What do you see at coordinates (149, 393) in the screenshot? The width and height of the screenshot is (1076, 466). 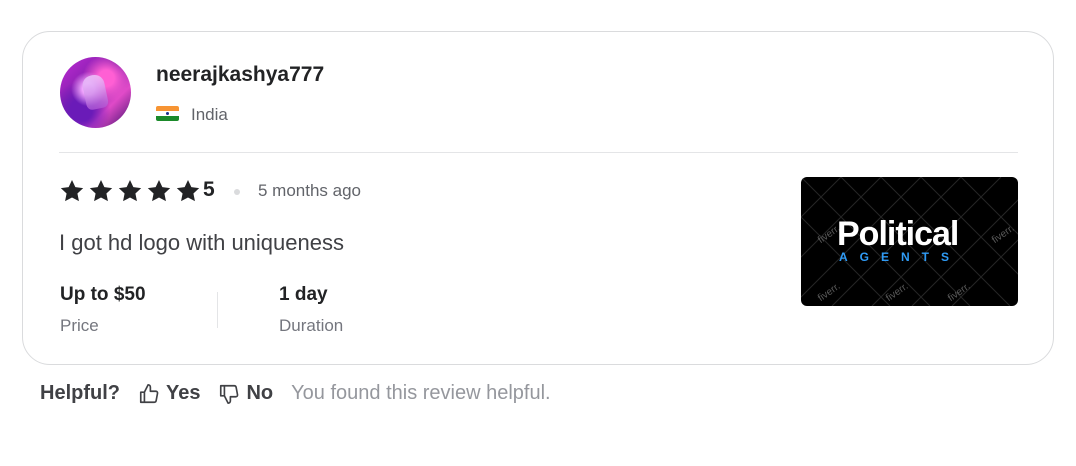 I see `thumbs-up-icon` at bounding box center [149, 393].